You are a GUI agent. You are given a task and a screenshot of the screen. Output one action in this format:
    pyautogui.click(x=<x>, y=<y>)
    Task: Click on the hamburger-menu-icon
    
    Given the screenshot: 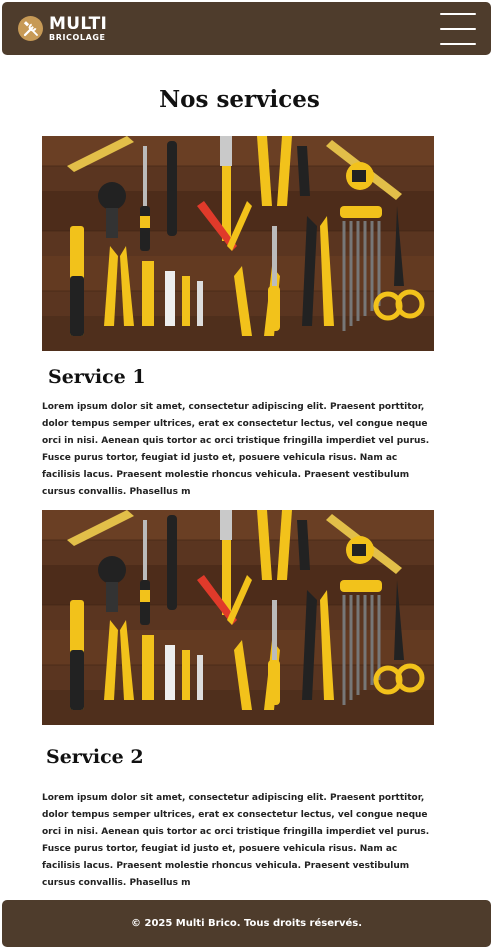 What is the action you would take?
    pyautogui.click(x=458, y=28)
    